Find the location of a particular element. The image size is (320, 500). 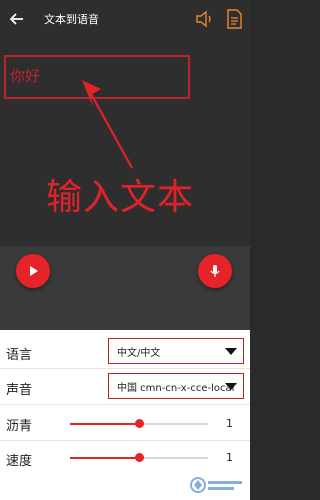

top-app-bar: 文本到语音 is located at coordinates (125, 19).